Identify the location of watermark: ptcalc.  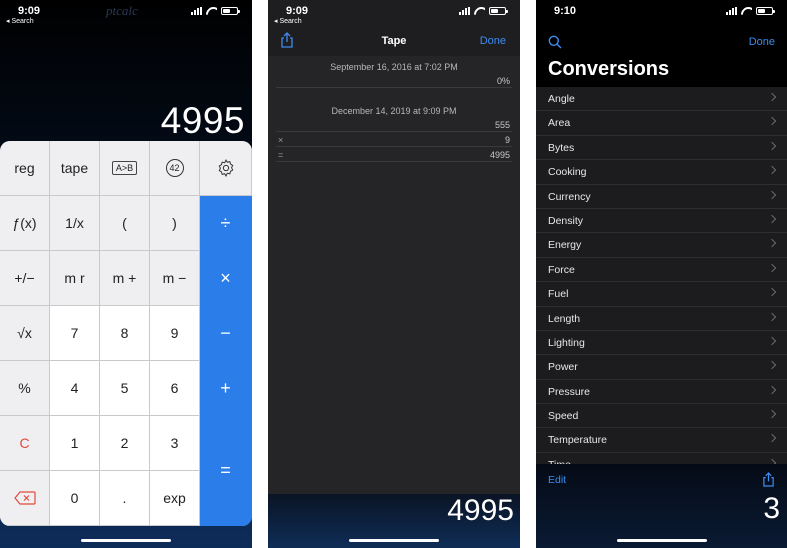
(122, 10).